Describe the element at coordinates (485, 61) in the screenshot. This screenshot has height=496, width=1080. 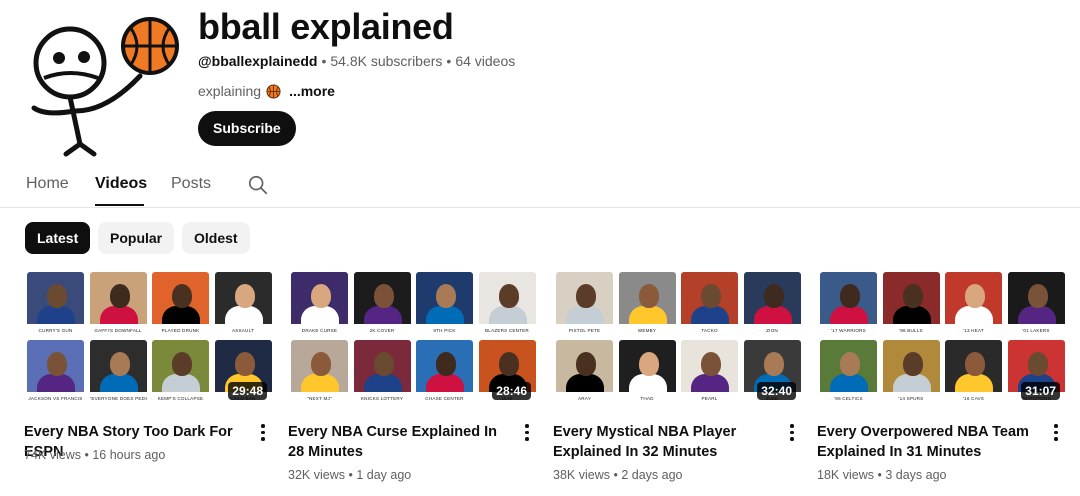
I see `video-count: 64 videos` at that location.